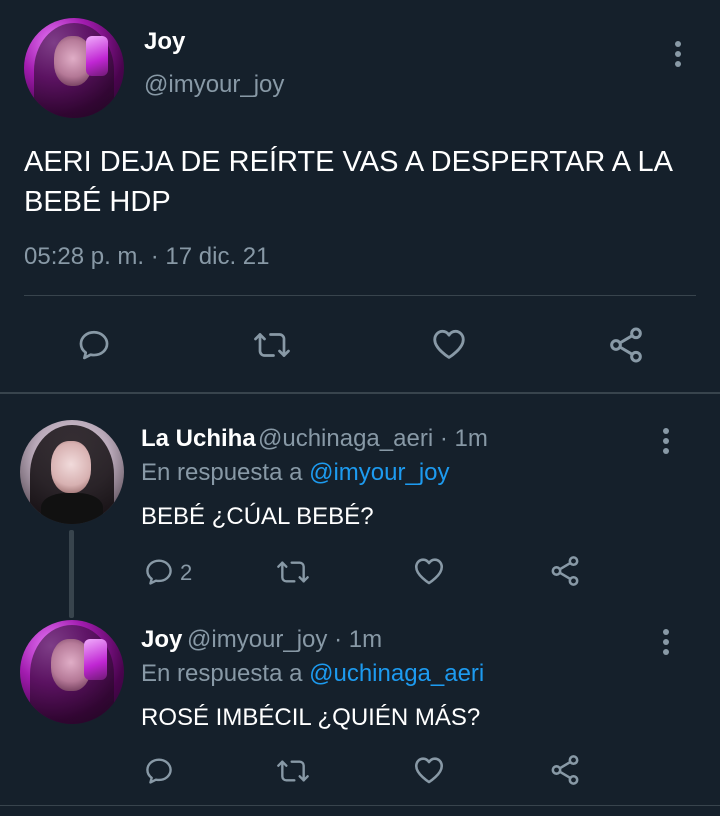  I want to click on author-handle: @imyour_joy, so click(214, 85).